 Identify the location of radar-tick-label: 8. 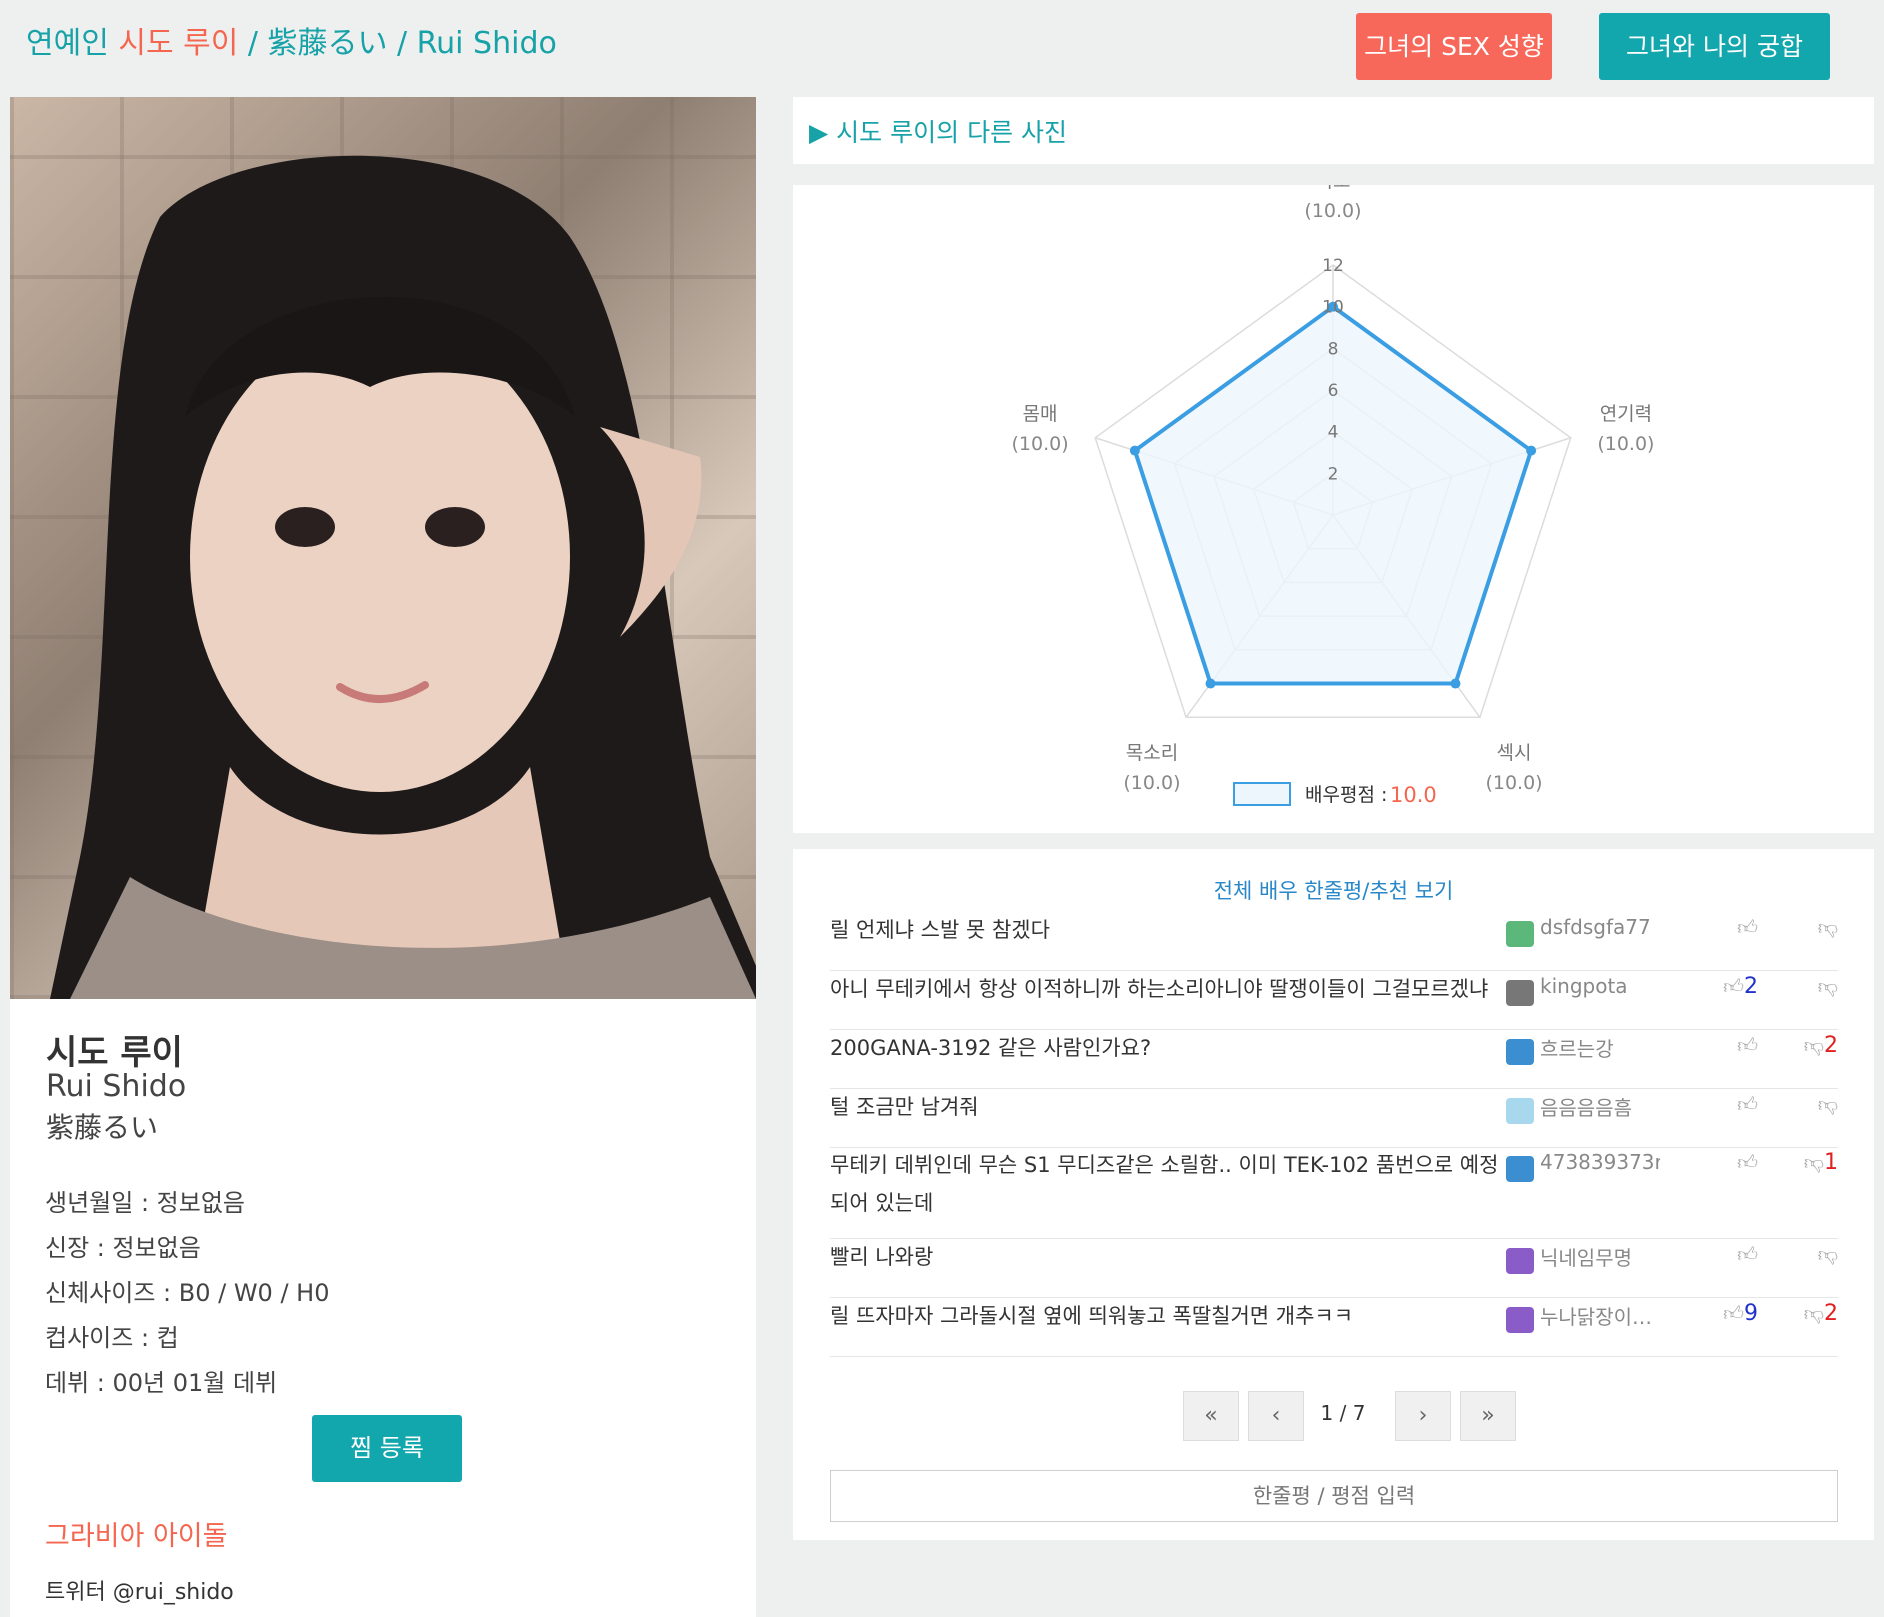
(1333, 349).